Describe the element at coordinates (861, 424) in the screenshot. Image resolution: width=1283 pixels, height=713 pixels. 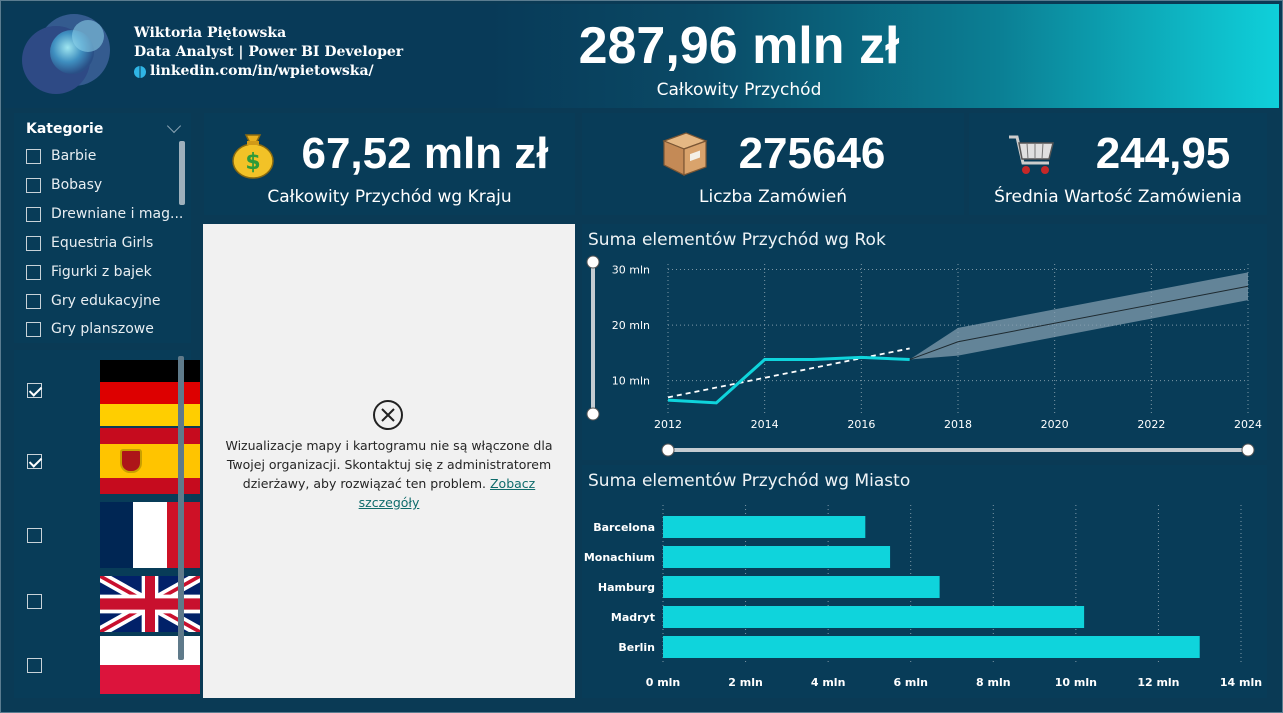
I see `x-tick-label: 2016` at that location.